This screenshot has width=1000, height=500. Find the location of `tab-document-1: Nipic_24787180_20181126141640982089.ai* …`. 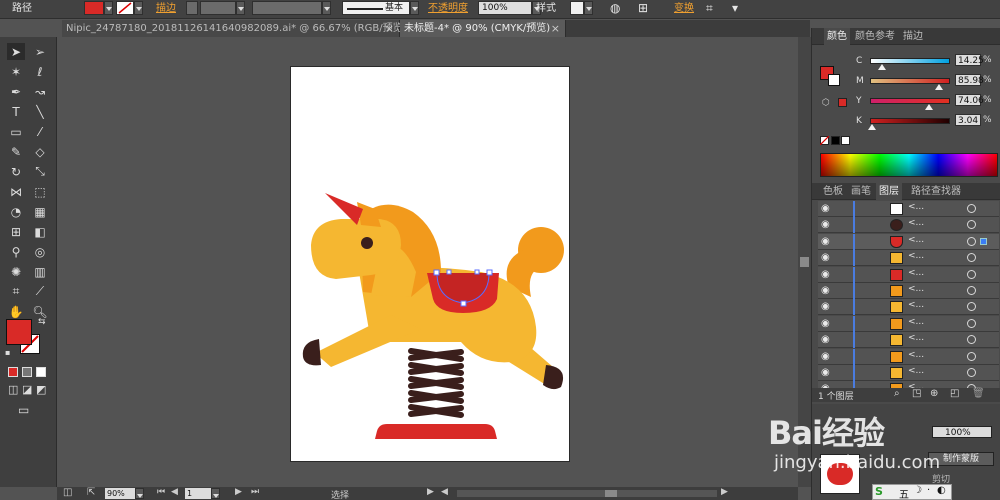

tab-document-1: Nipic_24787180_20181126141640982089.ai* … is located at coordinates (234, 28).